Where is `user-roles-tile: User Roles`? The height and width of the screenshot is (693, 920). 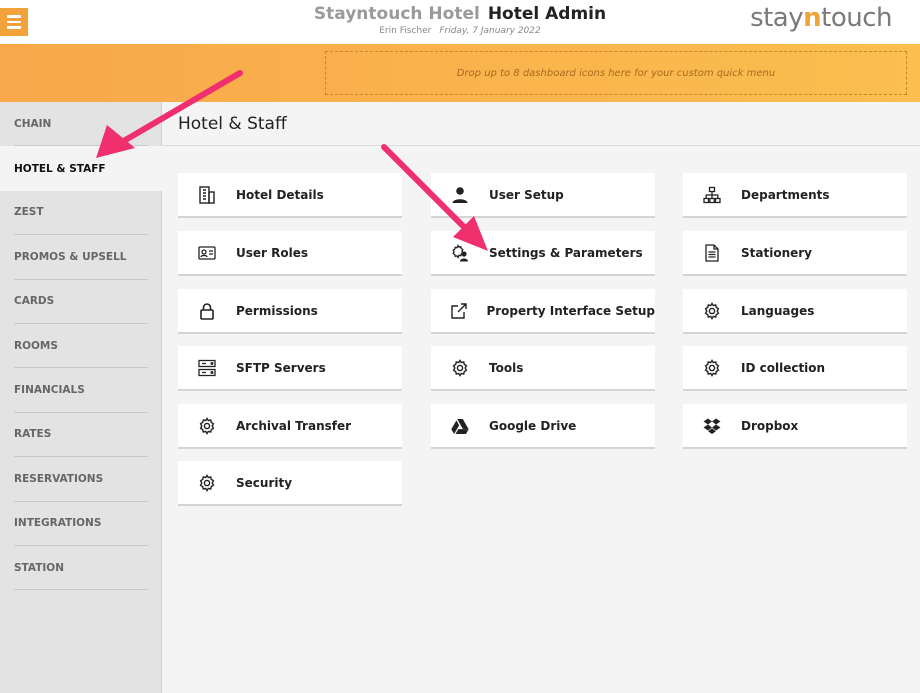
user-roles-tile: User Roles is located at coordinates (290, 253).